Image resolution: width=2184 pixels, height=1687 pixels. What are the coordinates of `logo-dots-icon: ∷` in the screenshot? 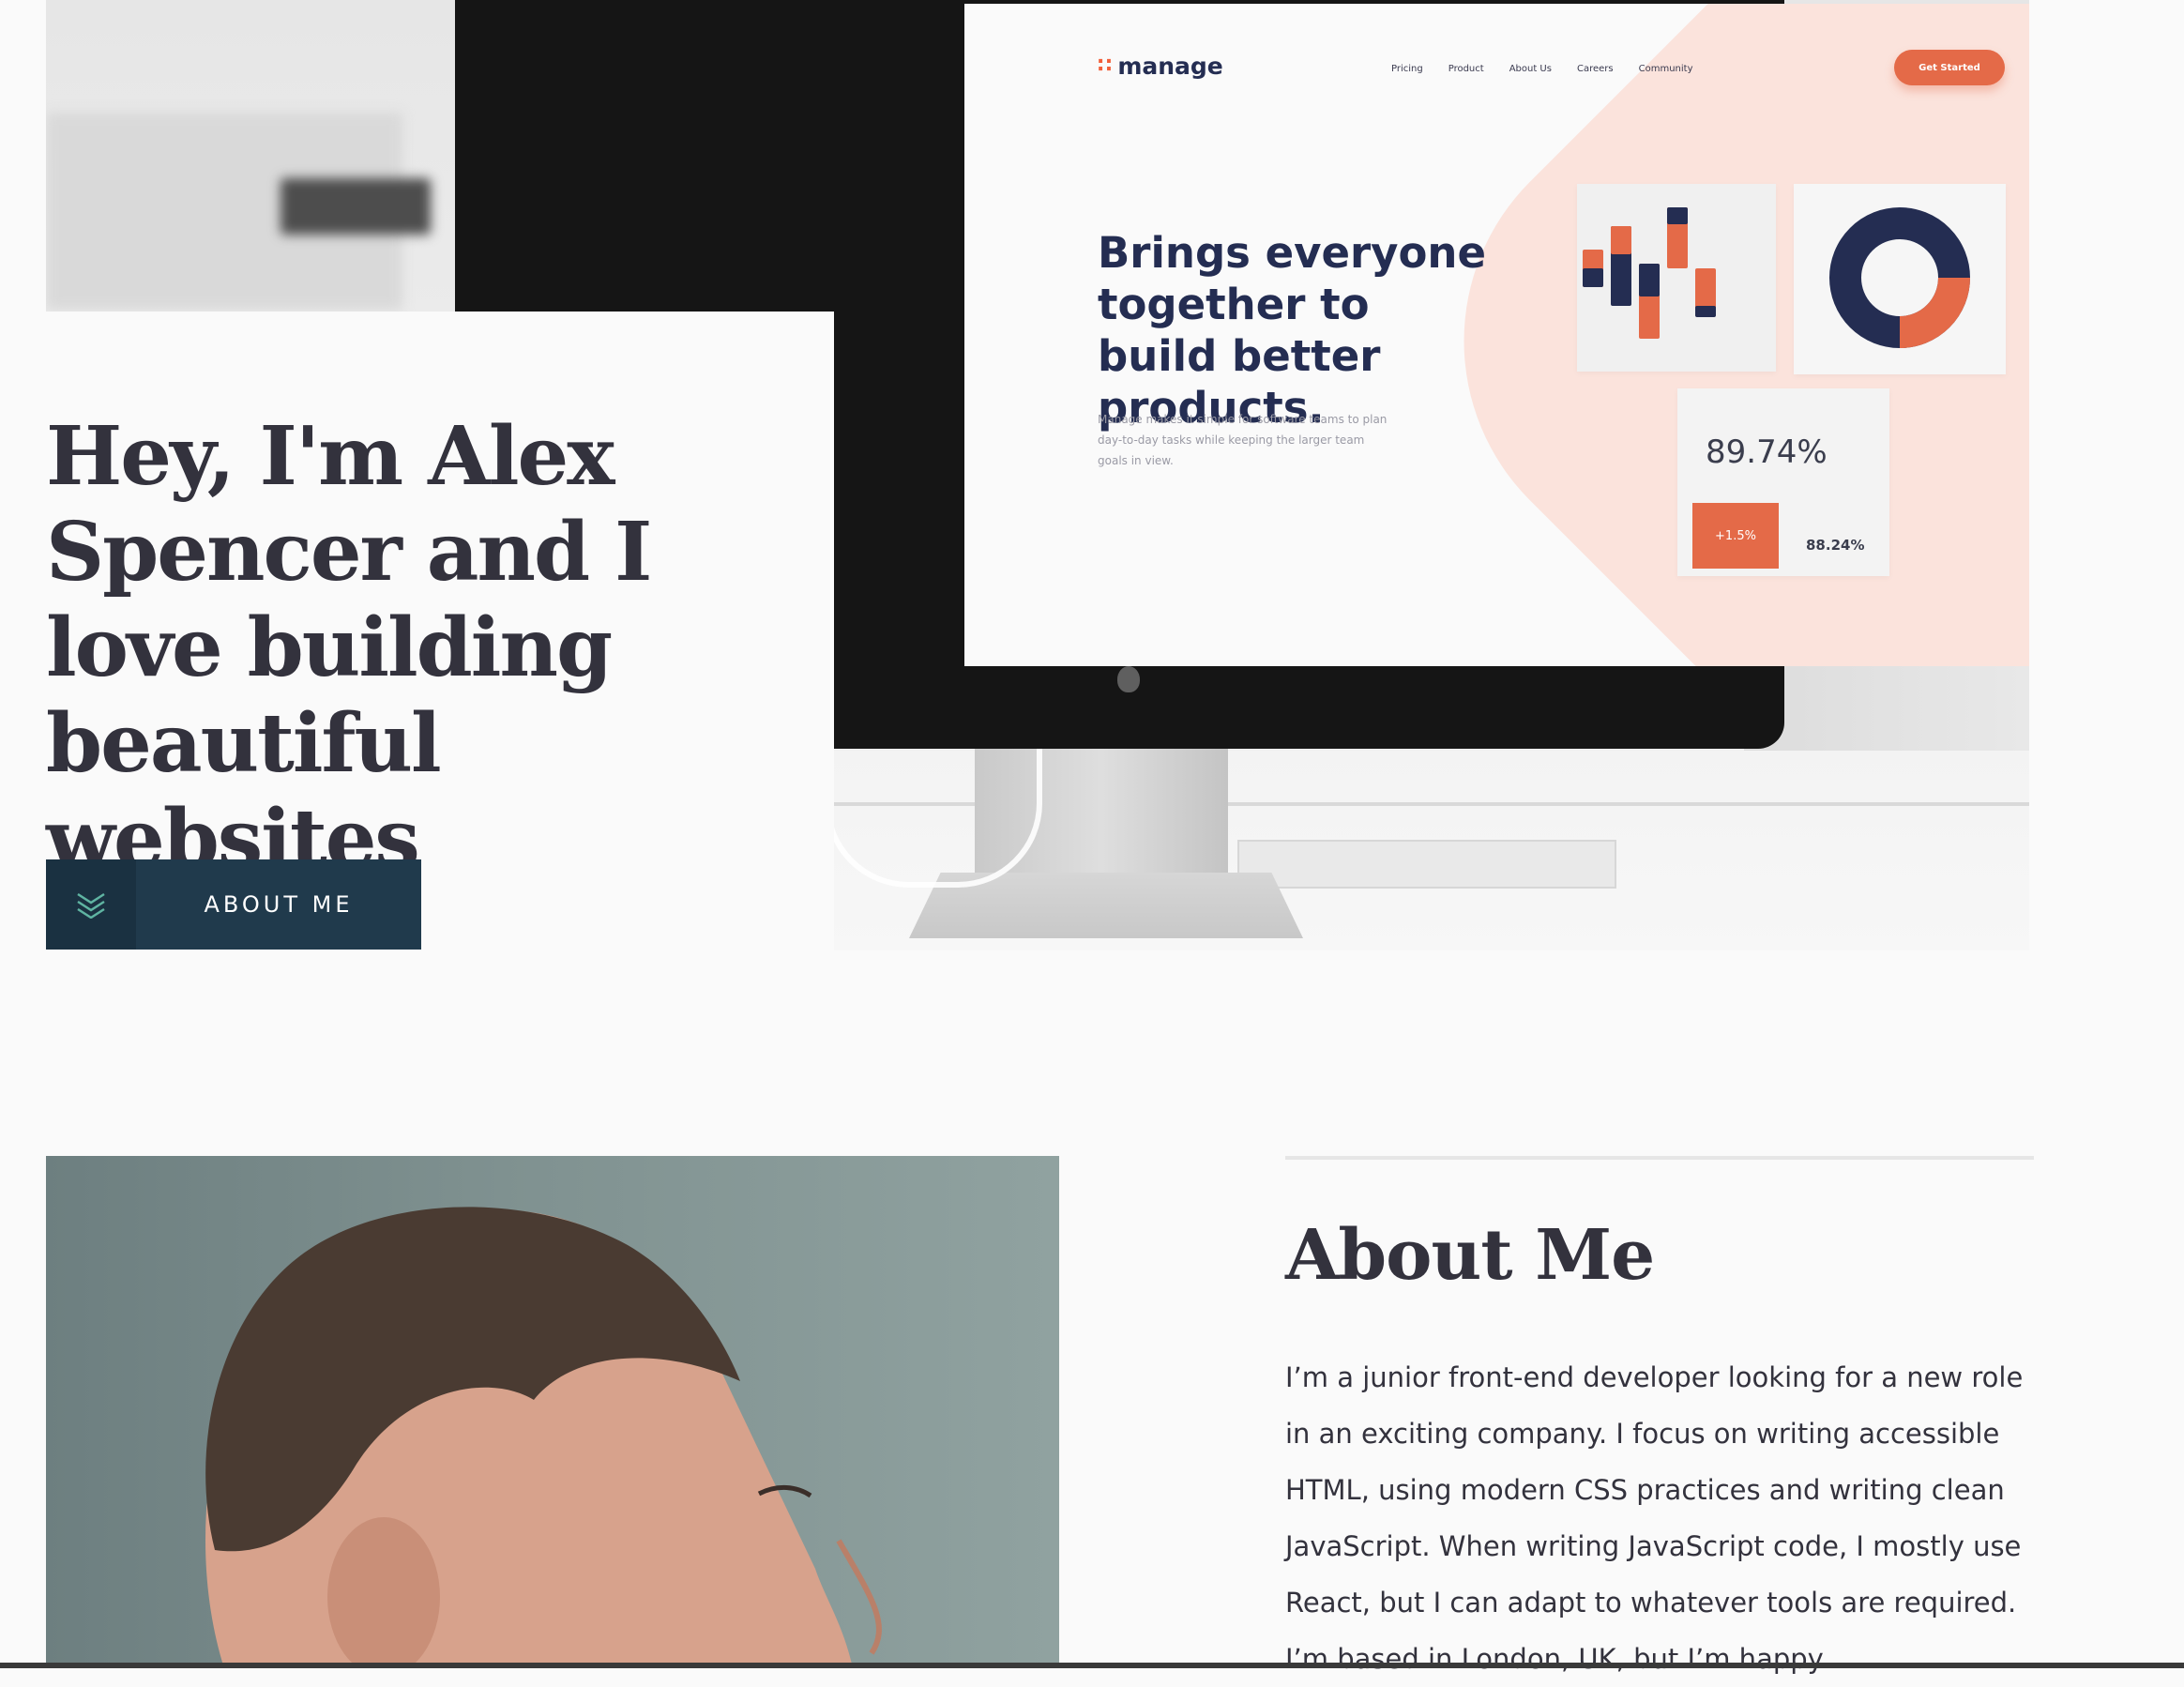 It's located at (1105, 66).